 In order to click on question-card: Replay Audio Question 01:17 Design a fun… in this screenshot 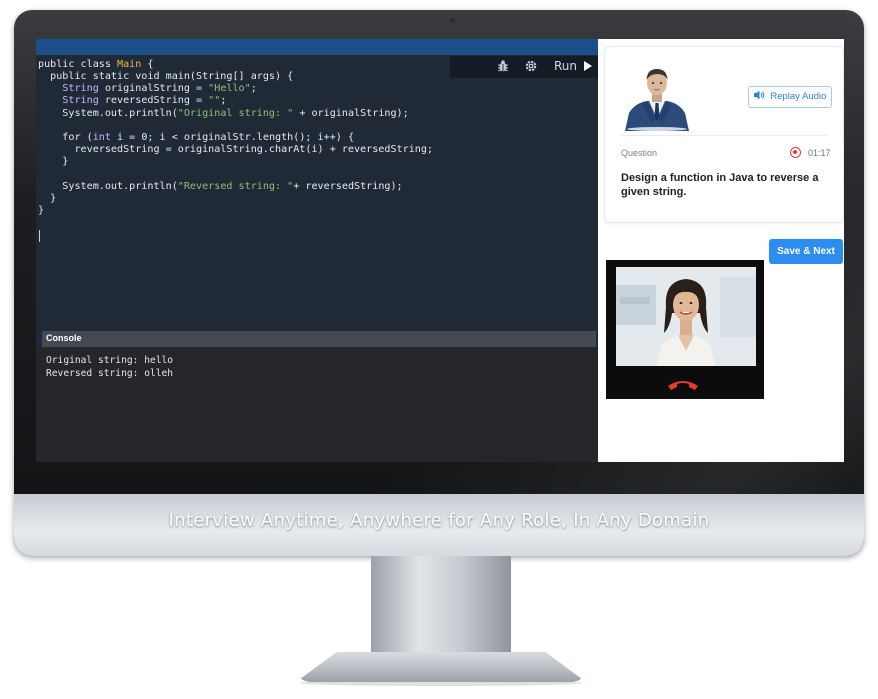, I will do `click(724, 134)`.